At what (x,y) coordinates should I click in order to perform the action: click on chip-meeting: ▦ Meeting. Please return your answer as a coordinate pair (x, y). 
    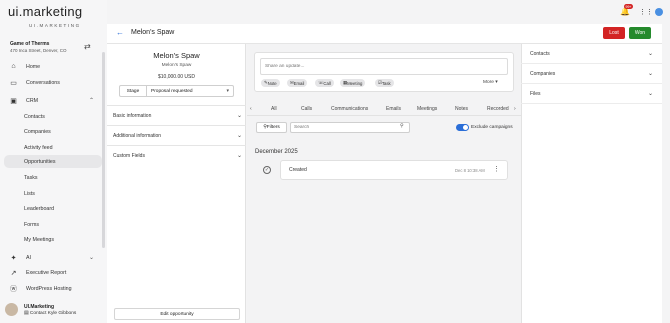
    Looking at the image, I should click on (353, 83).